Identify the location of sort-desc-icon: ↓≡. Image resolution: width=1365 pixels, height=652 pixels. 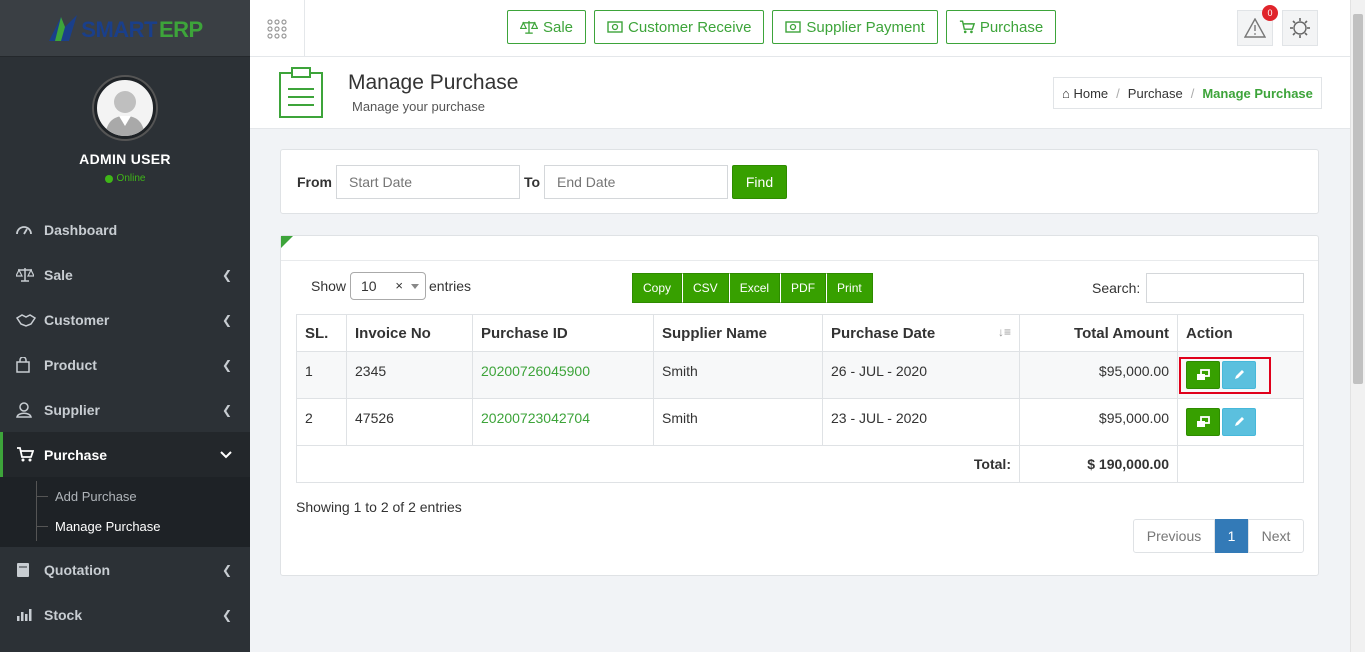
(1004, 332).